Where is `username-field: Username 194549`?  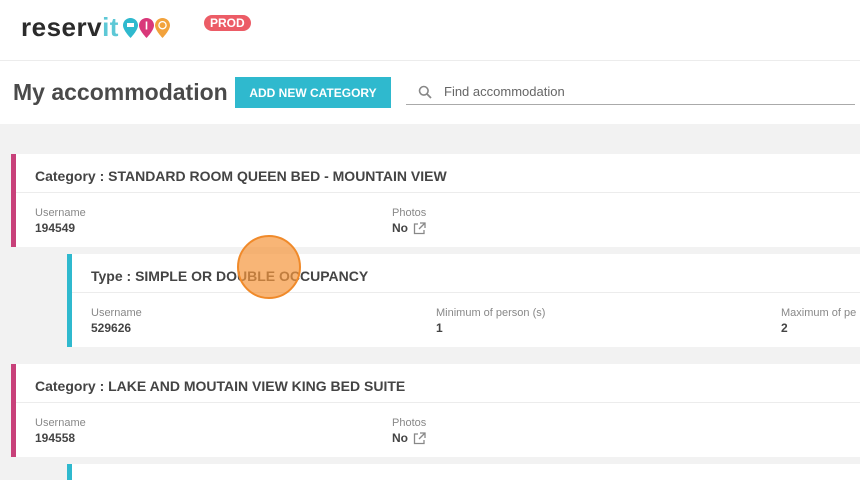 username-field: Username 194549 is located at coordinates (60, 221).